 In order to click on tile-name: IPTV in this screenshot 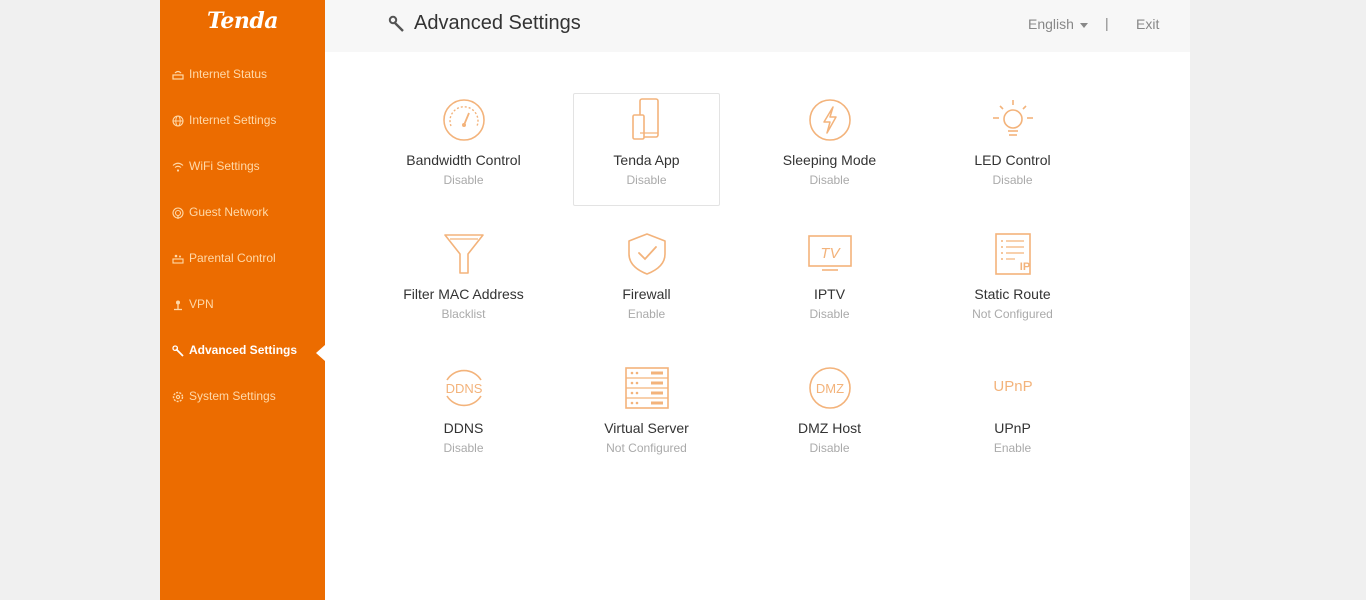, I will do `click(829, 294)`.